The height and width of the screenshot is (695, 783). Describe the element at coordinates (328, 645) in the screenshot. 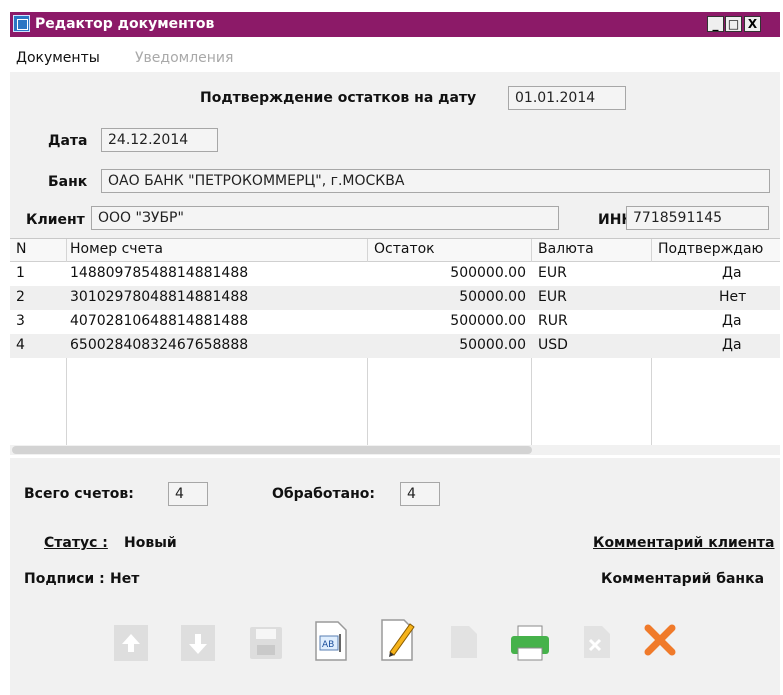

I see `svg-text: AB` at that location.